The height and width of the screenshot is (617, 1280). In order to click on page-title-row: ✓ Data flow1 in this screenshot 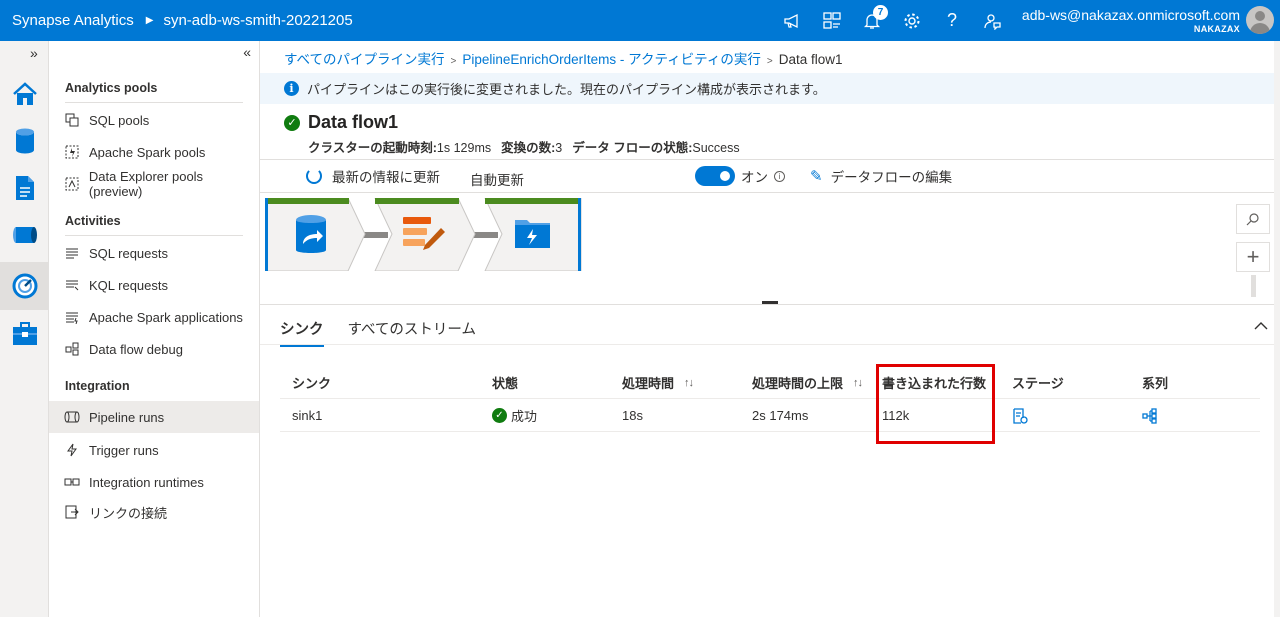, I will do `click(341, 122)`.